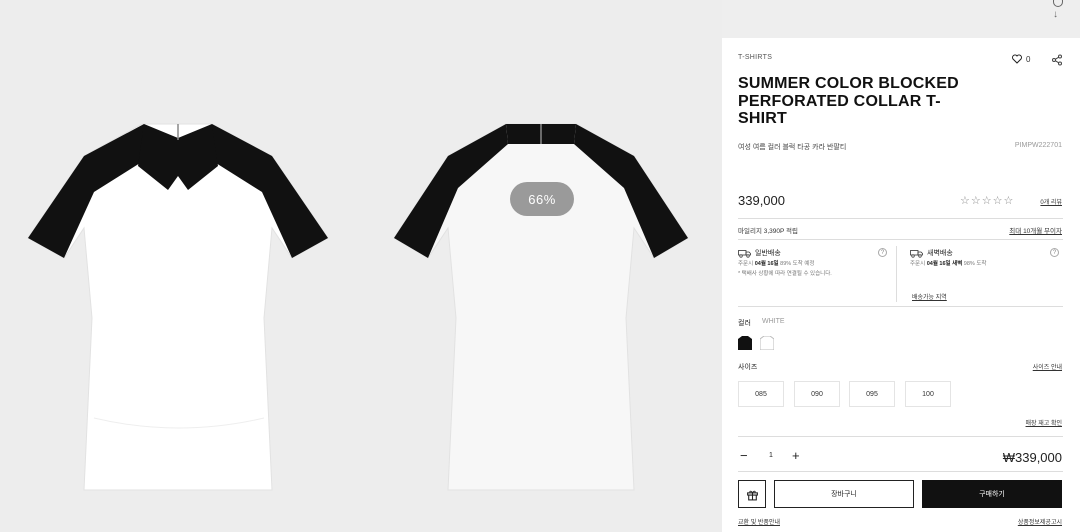 This screenshot has height=532, width=1080. What do you see at coordinates (844, 494) in the screenshot?
I see `add-to-cart-button: 장바구니` at bounding box center [844, 494].